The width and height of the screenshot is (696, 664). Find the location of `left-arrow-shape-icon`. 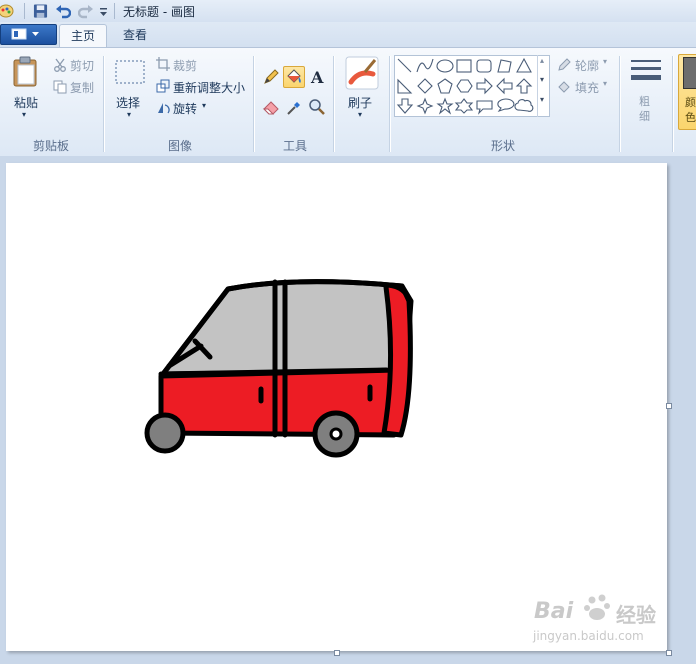

left-arrow-shape-icon is located at coordinates (504, 86).